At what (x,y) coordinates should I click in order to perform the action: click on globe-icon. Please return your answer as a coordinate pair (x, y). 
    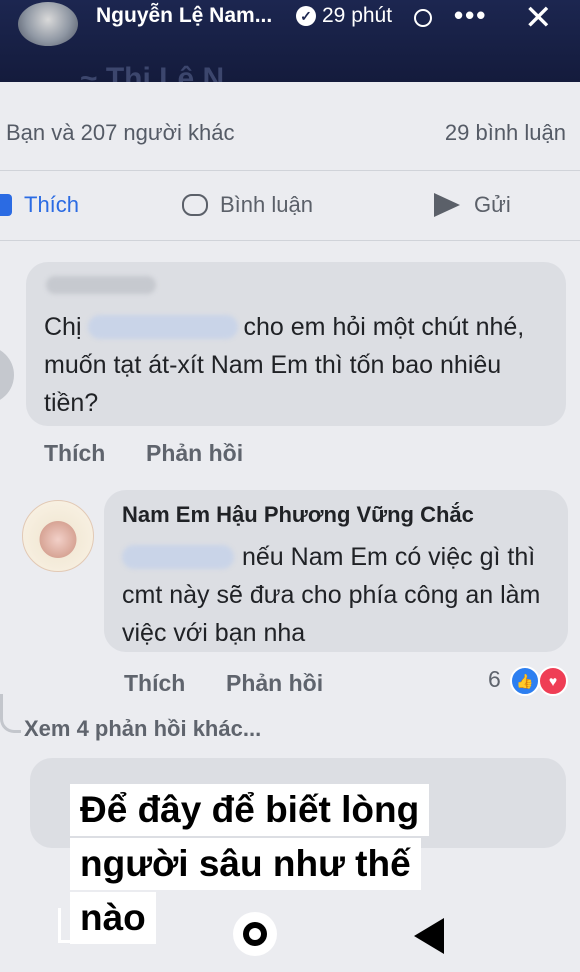
    Looking at the image, I should click on (423, 18).